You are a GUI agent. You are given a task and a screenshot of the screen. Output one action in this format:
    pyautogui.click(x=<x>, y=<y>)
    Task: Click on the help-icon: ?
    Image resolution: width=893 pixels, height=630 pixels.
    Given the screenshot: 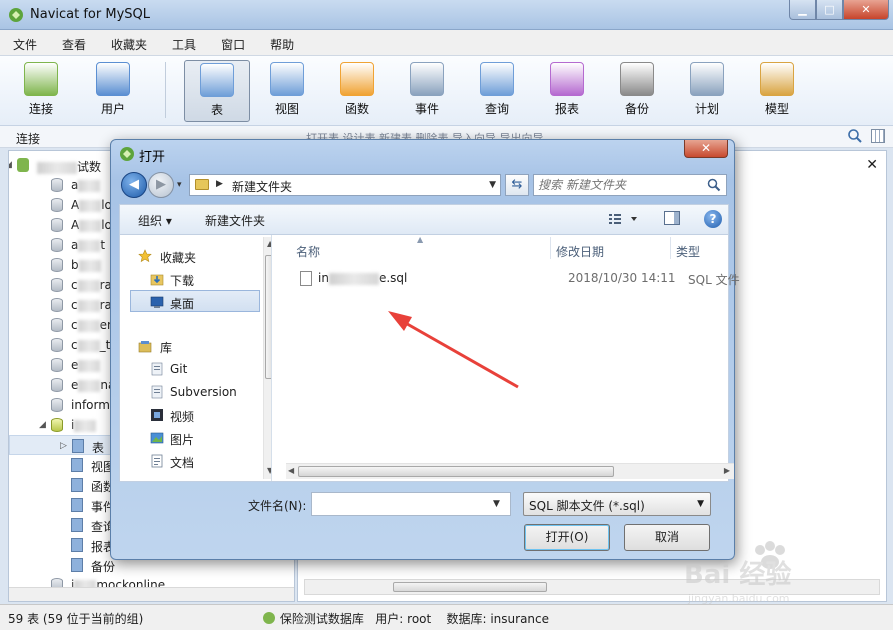 What is the action you would take?
    pyautogui.click(x=713, y=219)
    